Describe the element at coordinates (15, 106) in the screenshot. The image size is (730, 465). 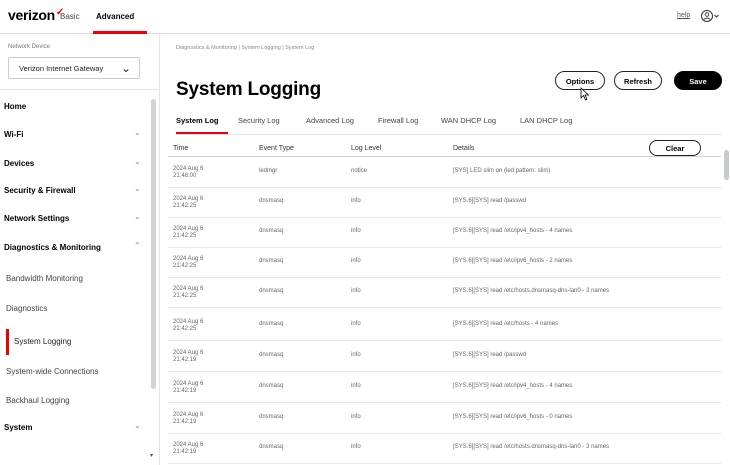
I see `sidebar-item-label: Home` at that location.